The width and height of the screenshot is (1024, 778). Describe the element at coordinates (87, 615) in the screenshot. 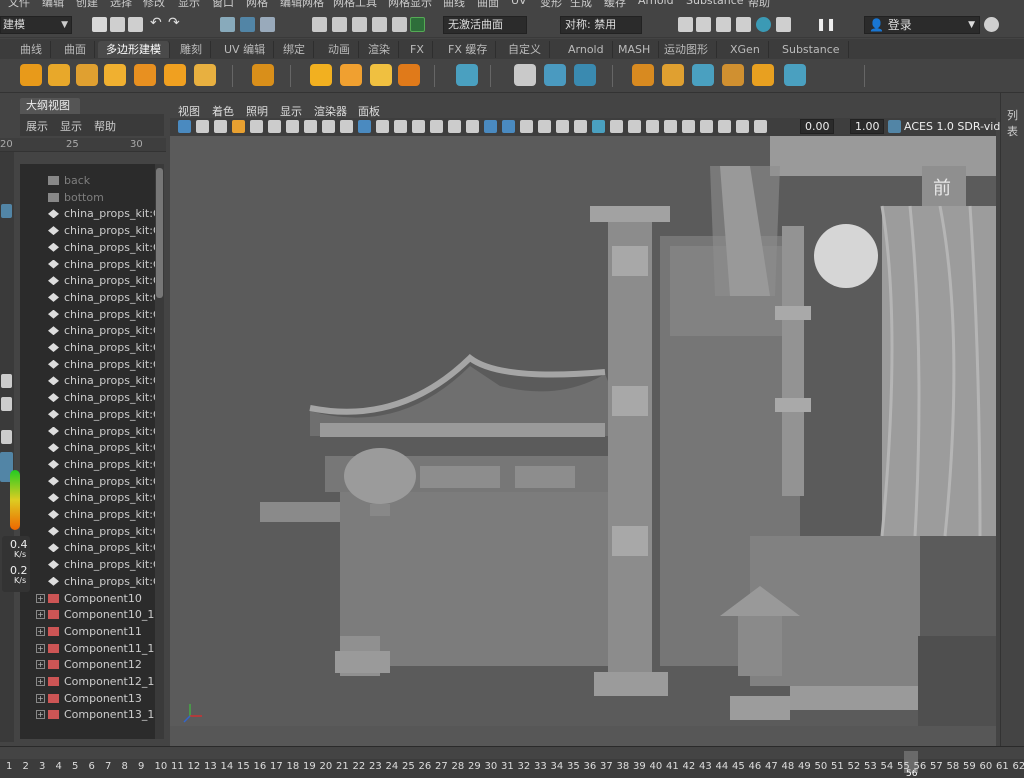

I see `outliner-item: + Component10_1` at that location.